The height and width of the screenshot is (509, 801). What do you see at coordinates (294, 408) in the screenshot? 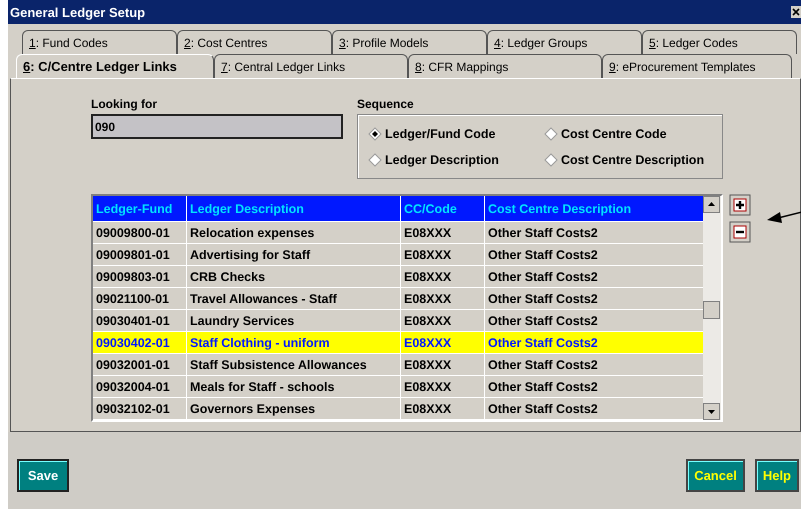
I see `table-cell: Governors Expenses` at bounding box center [294, 408].